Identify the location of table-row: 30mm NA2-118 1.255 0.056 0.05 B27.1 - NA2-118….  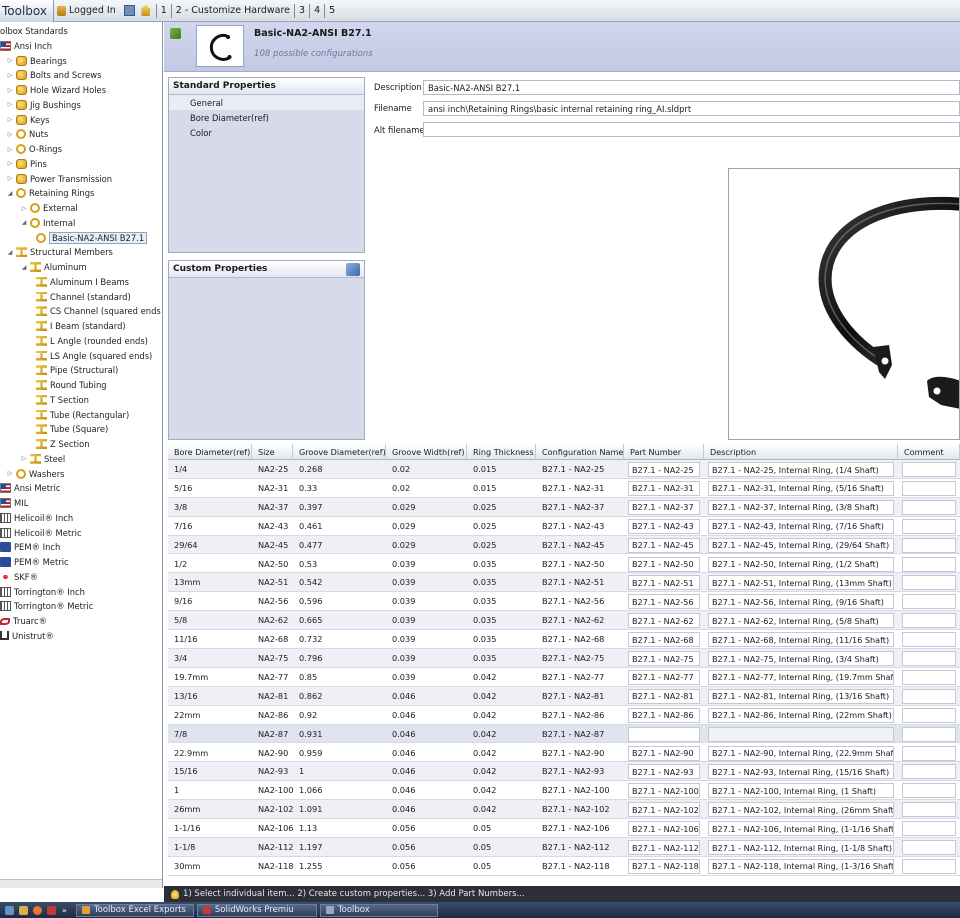
(564, 866).